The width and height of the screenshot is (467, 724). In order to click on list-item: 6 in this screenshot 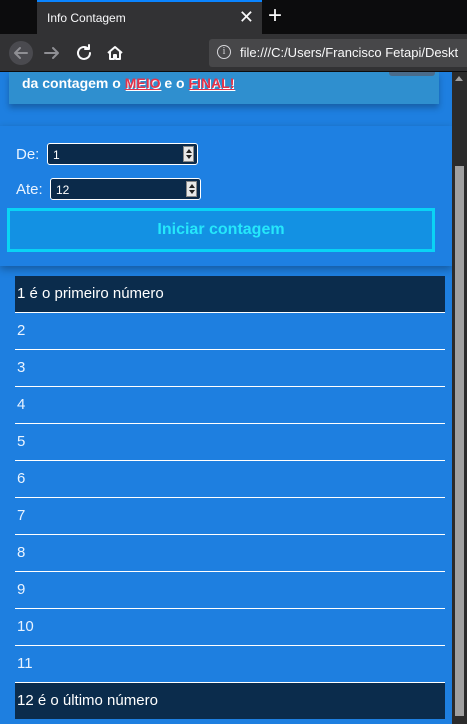, I will do `click(230, 479)`.